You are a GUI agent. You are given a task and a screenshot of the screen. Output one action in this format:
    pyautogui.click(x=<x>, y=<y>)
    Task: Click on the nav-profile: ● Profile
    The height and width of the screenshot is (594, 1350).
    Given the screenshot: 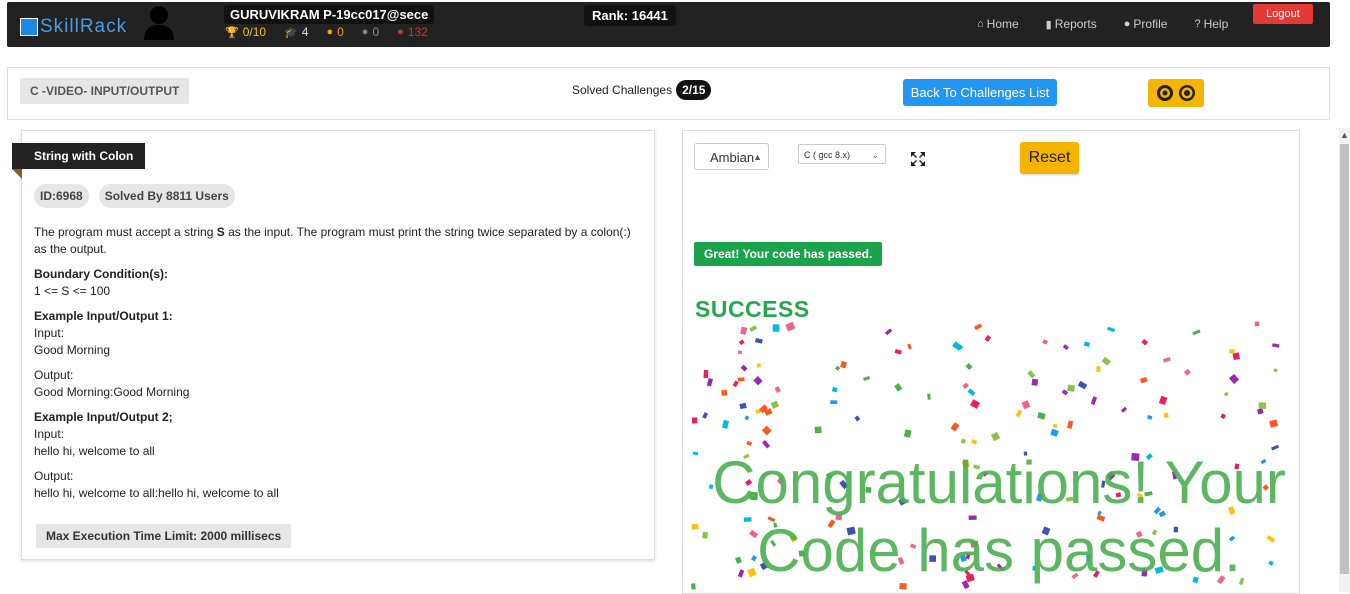 What is the action you would take?
    pyautogui.click(x=1146, y=24)
    